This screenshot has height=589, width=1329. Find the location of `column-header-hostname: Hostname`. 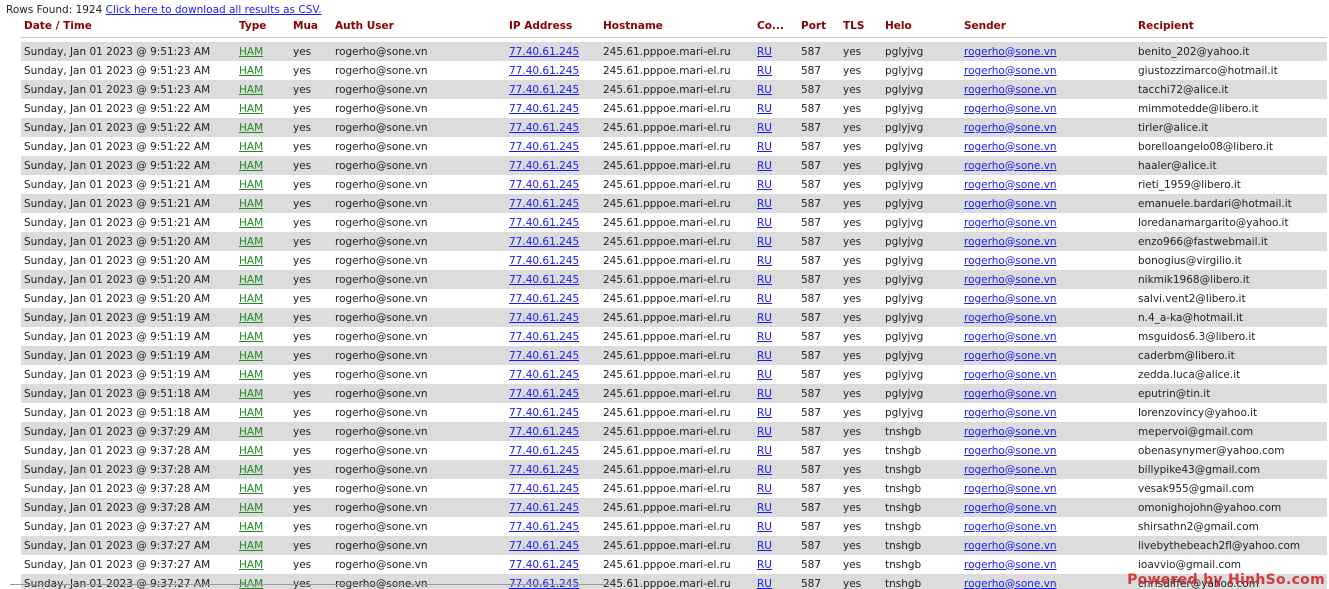

column-header-hostname: Hostname is located at coordinates (677, 26).